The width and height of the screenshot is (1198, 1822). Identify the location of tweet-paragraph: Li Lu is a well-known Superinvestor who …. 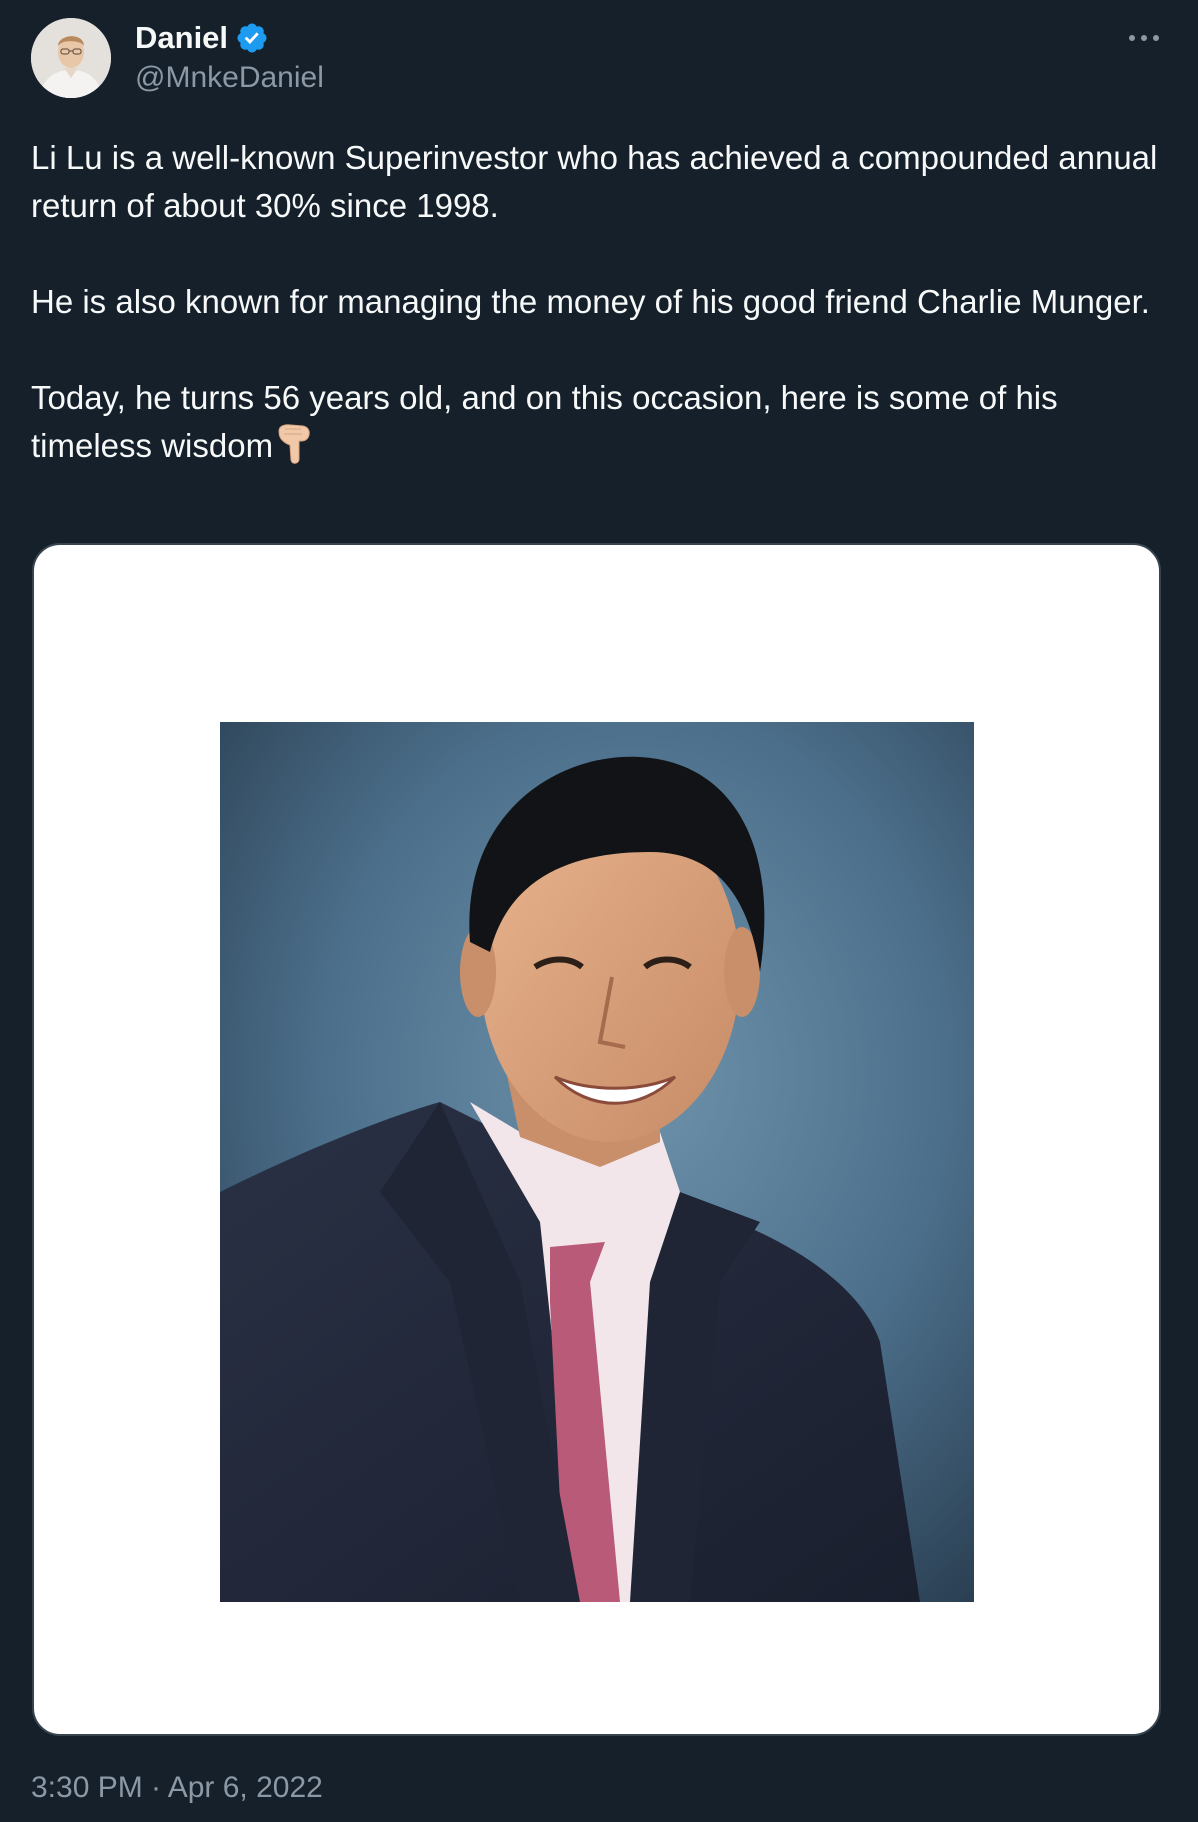
(594, 181).